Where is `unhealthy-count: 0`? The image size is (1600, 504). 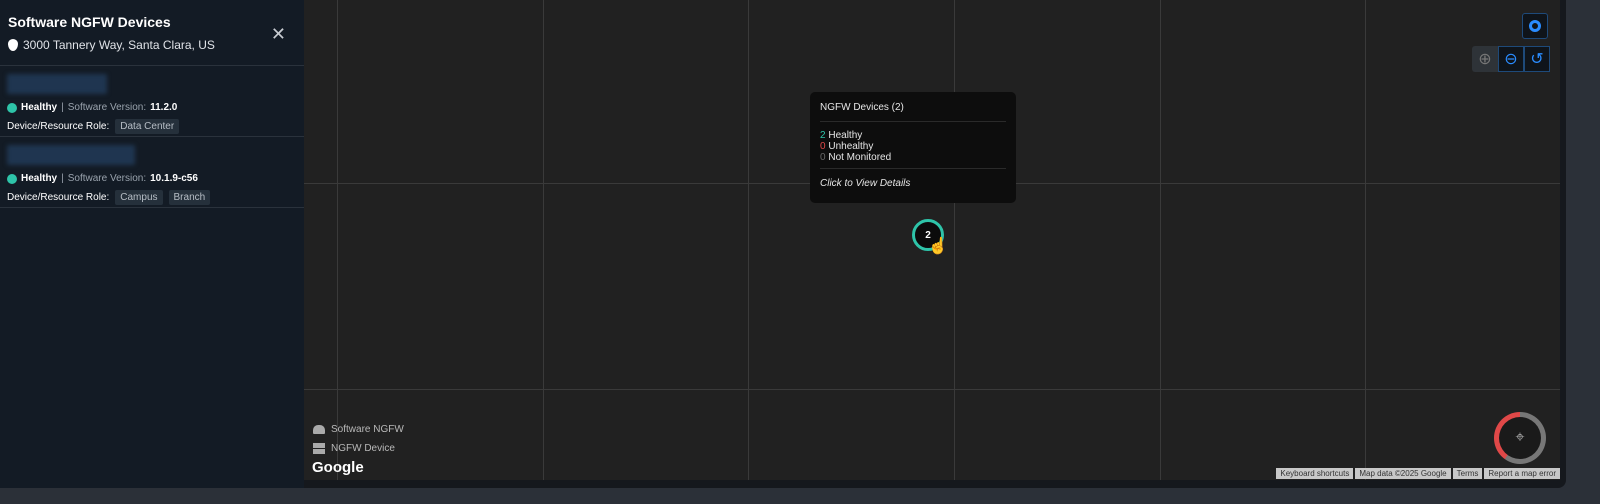 unhealthy-count: 0 is located at coordinates (823, 146).